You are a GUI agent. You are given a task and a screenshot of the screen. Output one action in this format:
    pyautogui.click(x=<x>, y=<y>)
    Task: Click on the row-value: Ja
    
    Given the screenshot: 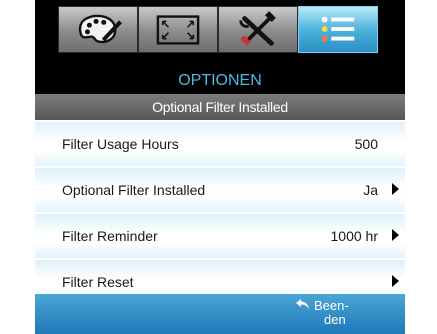 What is the action you would take?
    pyautogui.click(x=370, y=190)
    